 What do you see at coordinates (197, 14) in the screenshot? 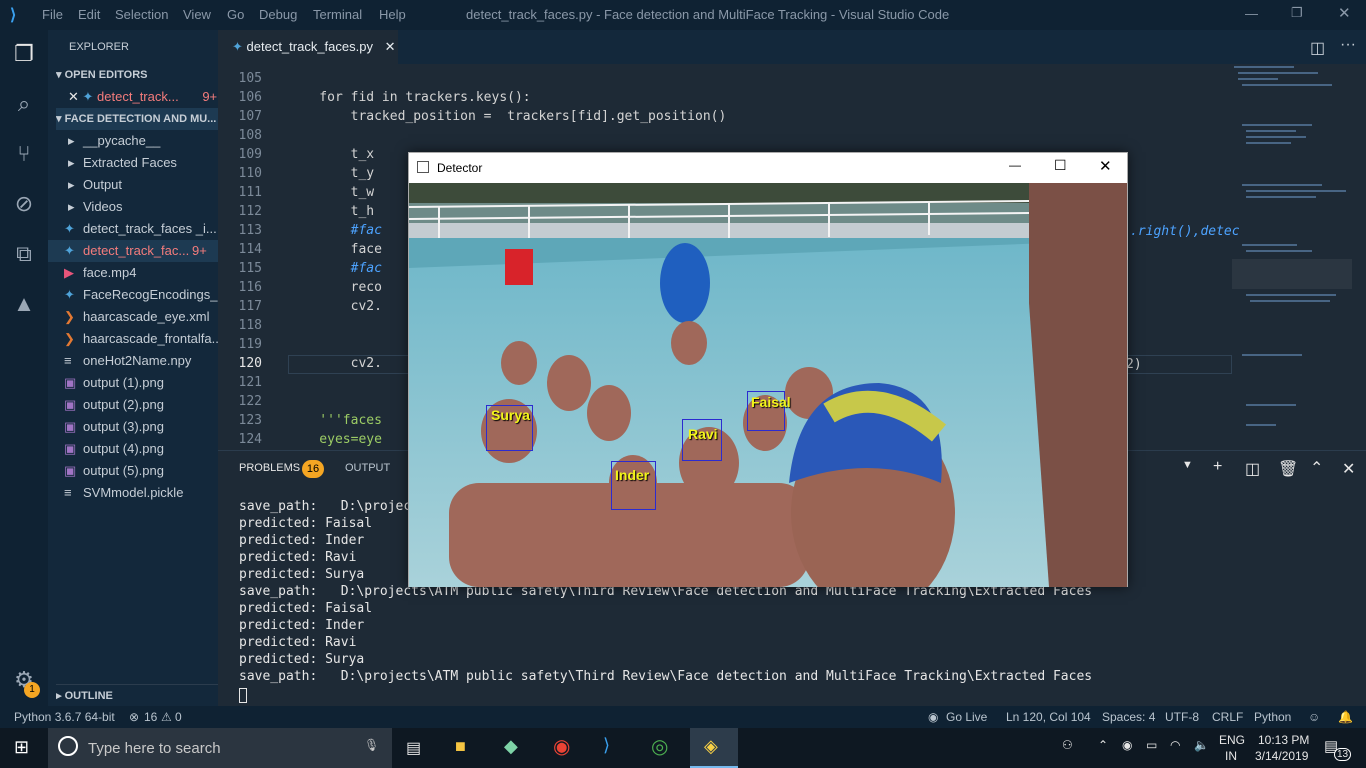
I see `menu-view: View` at bounding box center [197, 14].